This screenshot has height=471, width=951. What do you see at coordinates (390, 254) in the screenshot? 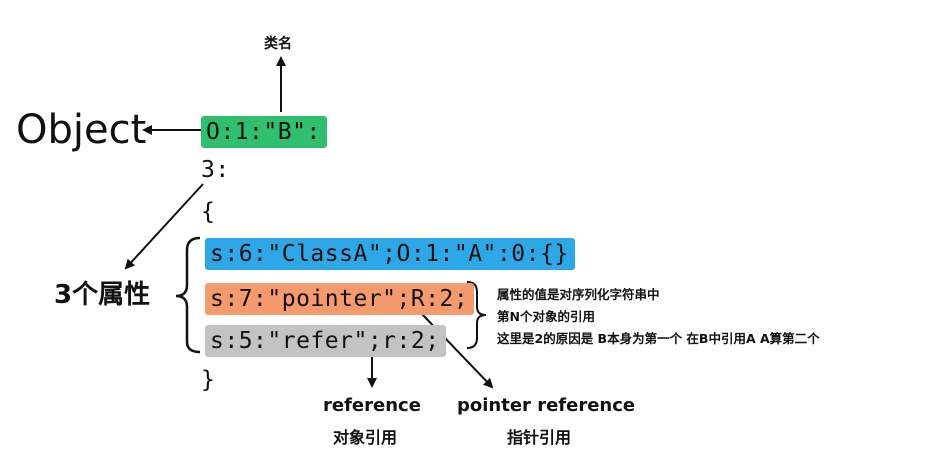
I see `property-classa: s:6:"ClassA";O:1:"A":0:{}` at bounding box center [390, 254].